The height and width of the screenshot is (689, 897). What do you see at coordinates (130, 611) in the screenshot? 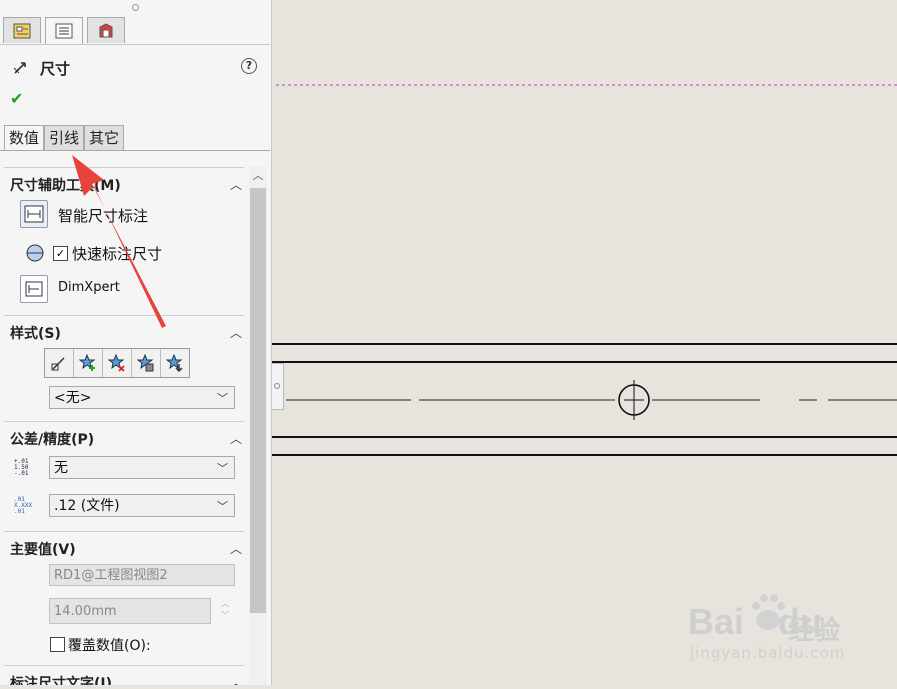
I see `dimension-value-field: 14.00mm` at bounding box center [130, 611].